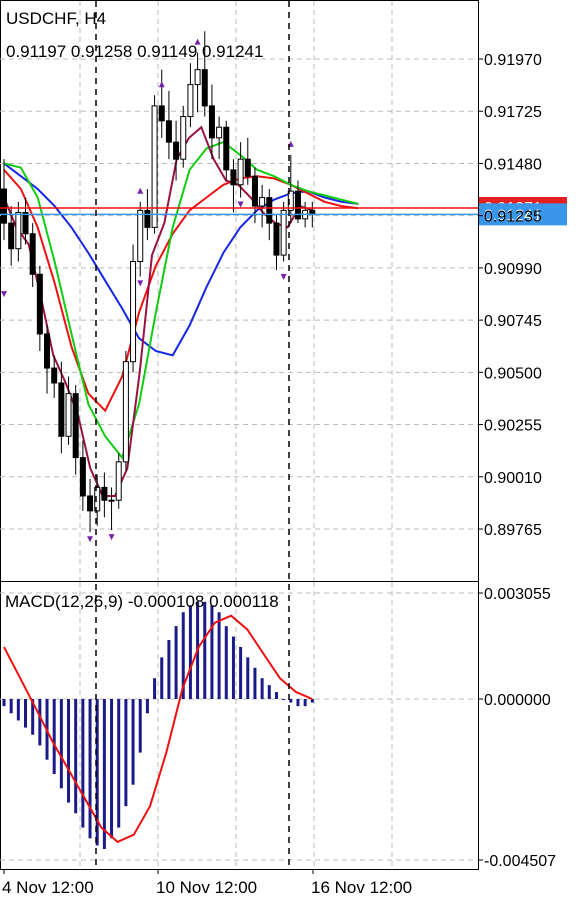 This screenshot has width=580, height=905. What do you see at coordinates (520, 861) in the screenshot?
I see `macd-tick-label: -0.004507` at bounding box center [520, 861].